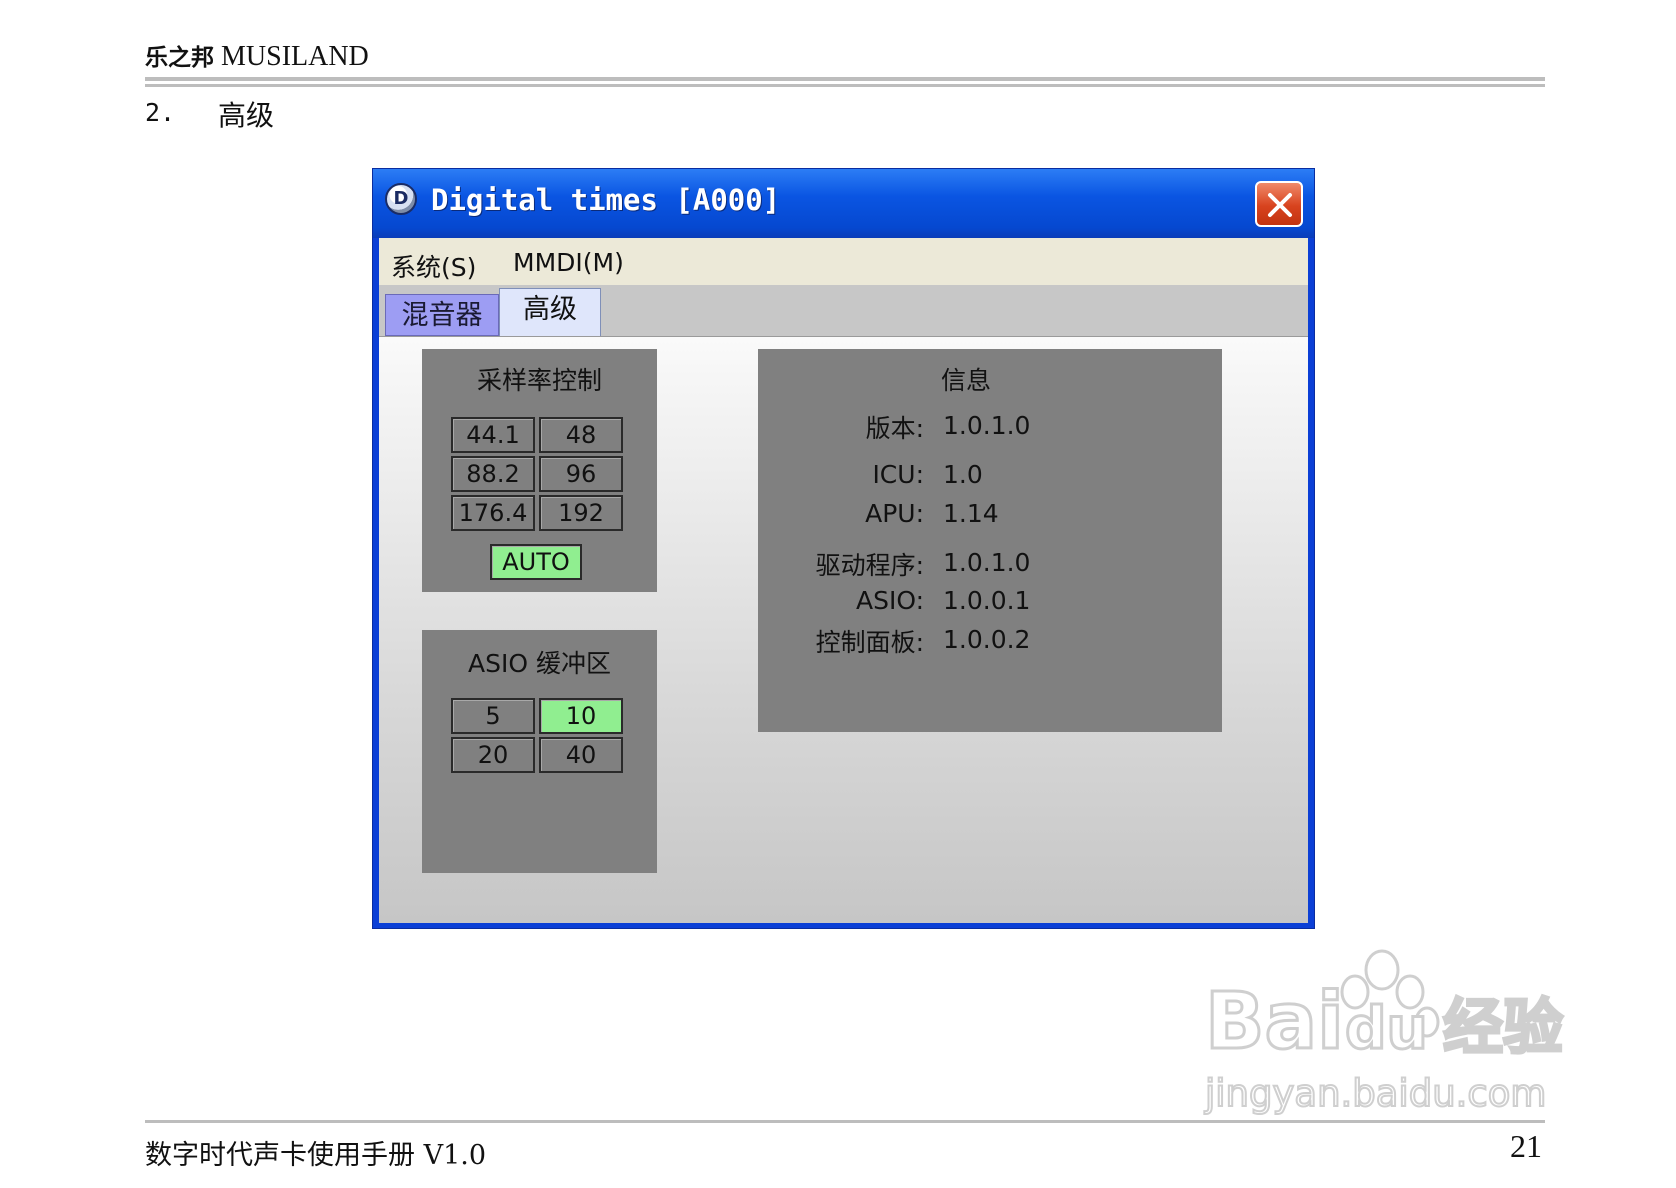  I want to click on sample-rate-96-button: 96, so click(581, 474).